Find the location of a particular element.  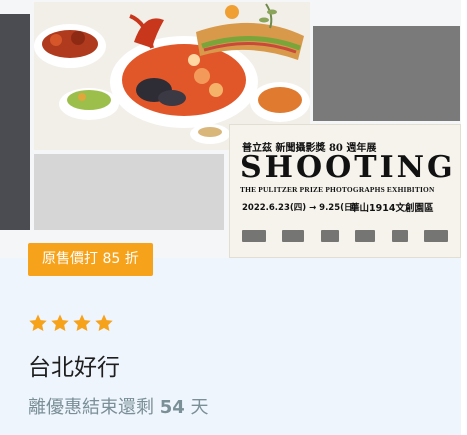

poster-dates: 2022.6.23(四) → 9.25(日) is located at coordinates (299, 208).